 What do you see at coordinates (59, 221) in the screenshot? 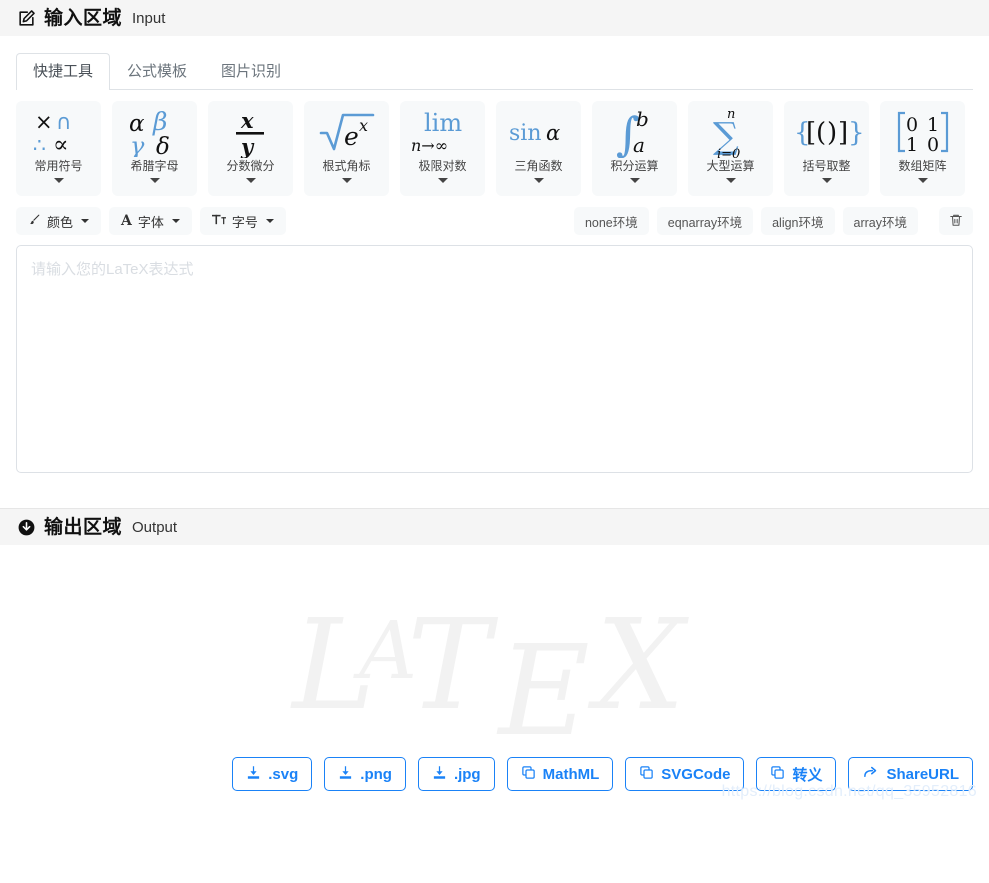
I see `color-button: 颜色` at bounding box center [59, 221].